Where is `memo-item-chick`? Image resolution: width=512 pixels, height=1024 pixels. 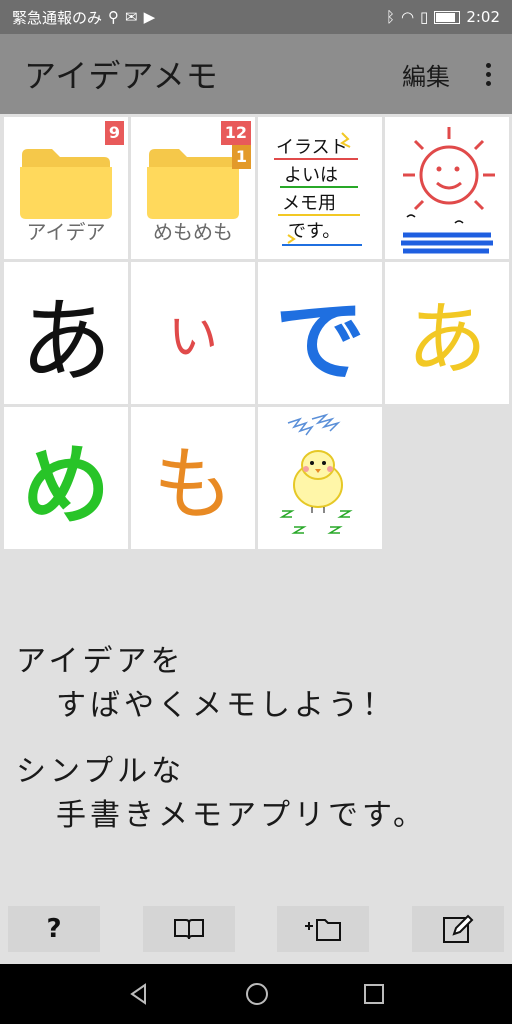 memo-item-chick is located at coordinates (320, 478).